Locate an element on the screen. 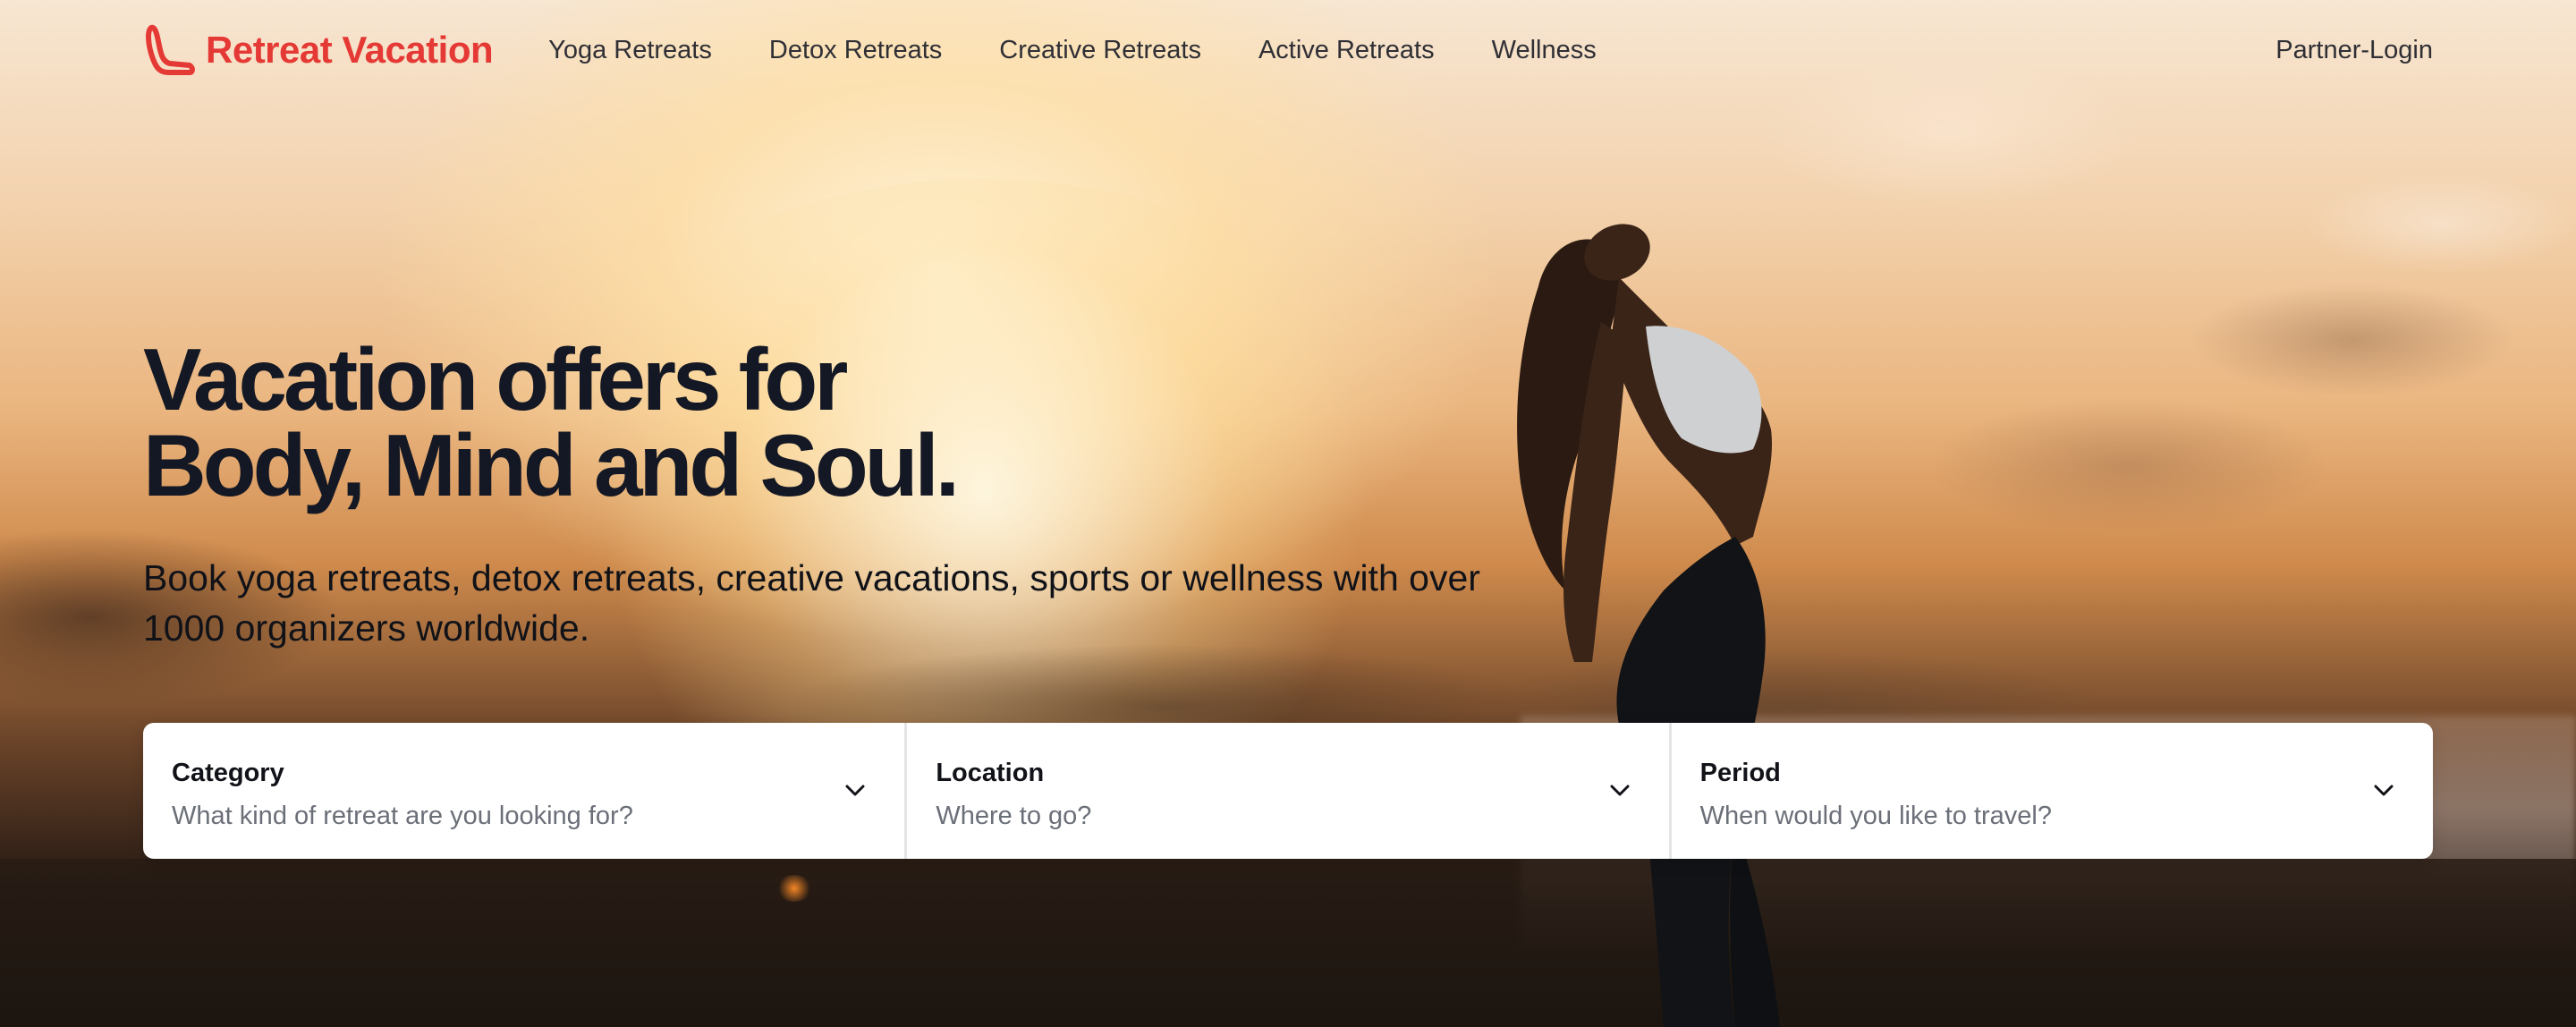 This screenshot has height=1027, width=2576. brand-name: Retreat Vacation is located at coordinates (350, 50).